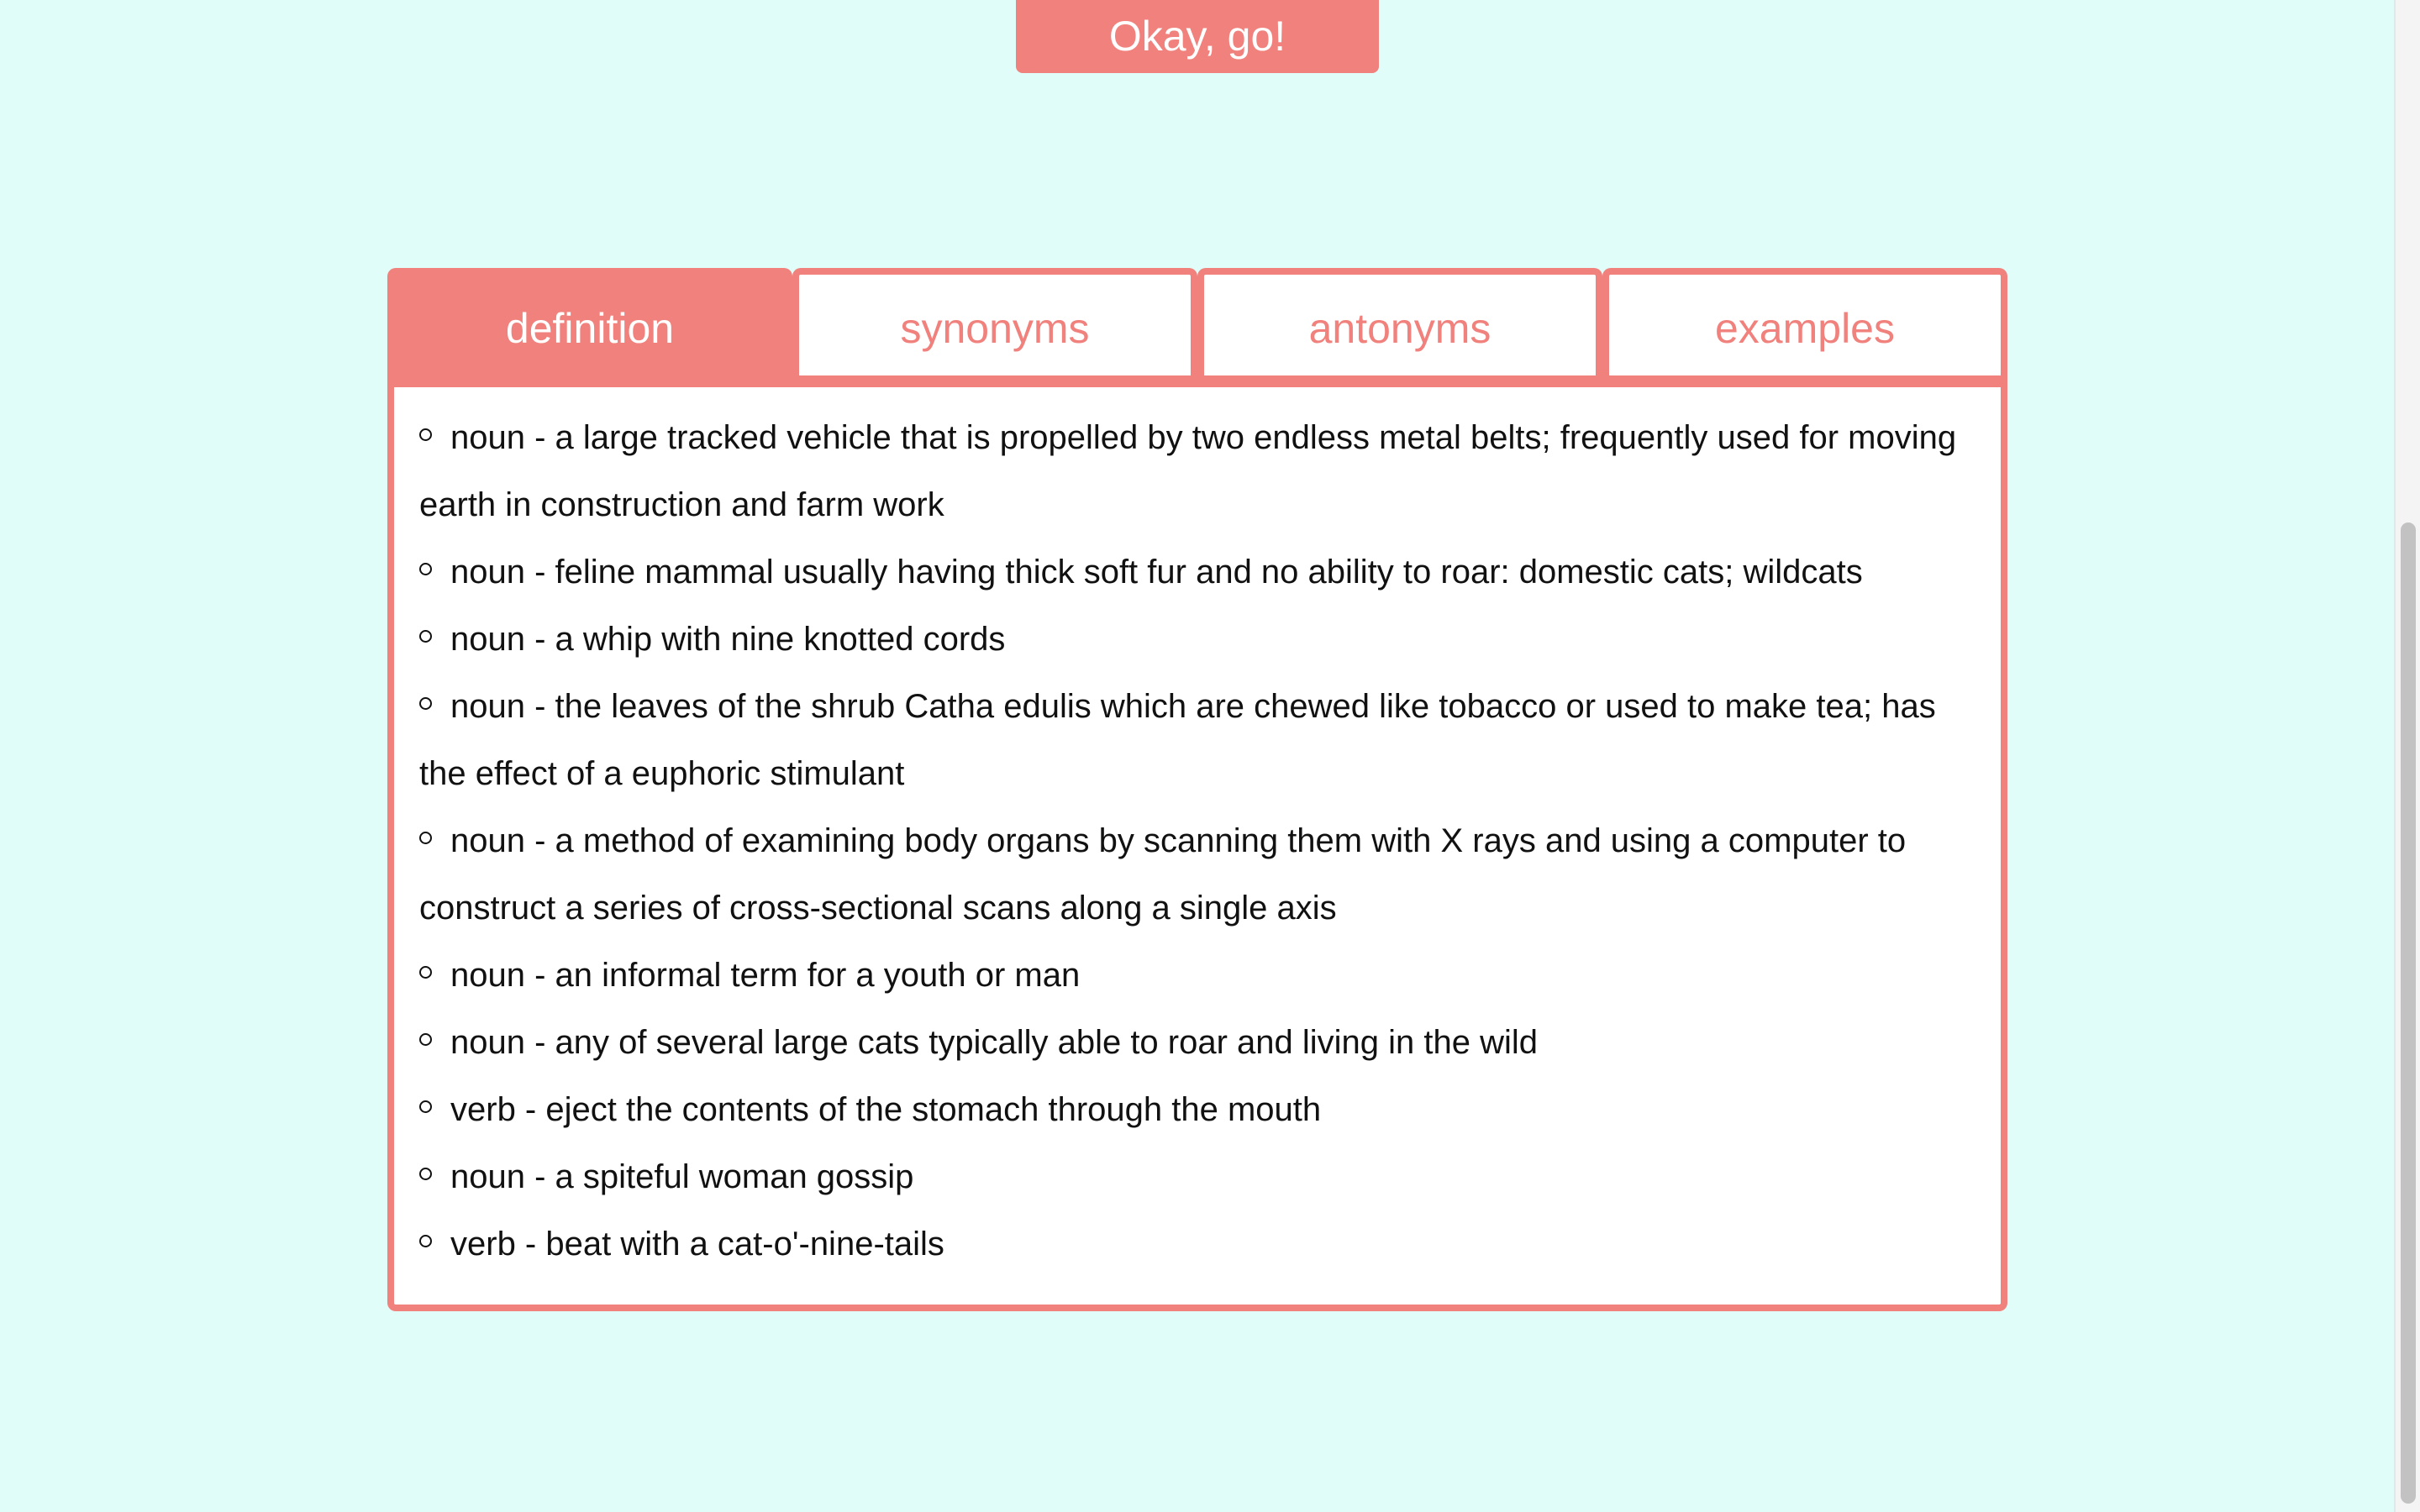 The image size is (2420, 1512). I want to click on definition-text: verb - beat with a cat-o'-nine-tails, so click(697, 1244).